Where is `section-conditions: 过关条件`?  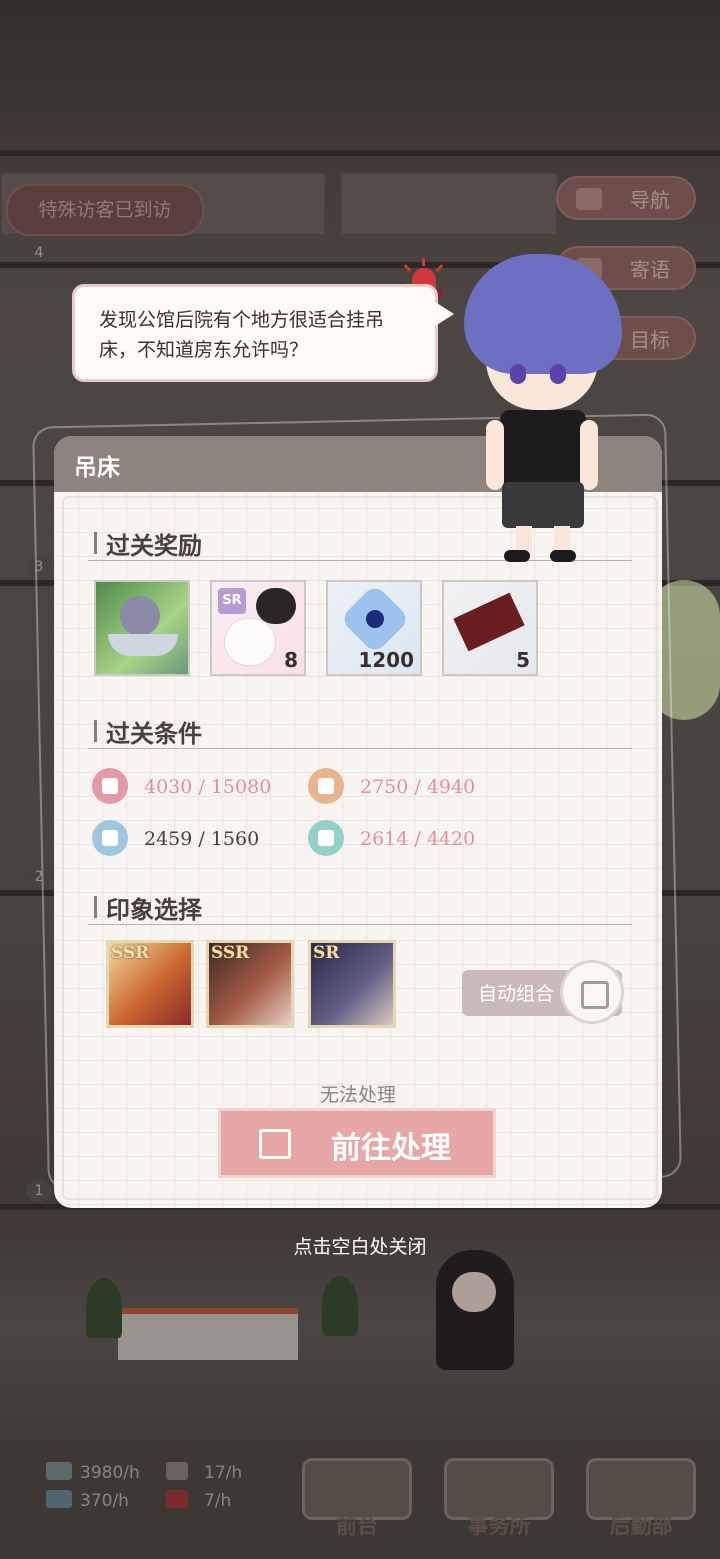 section-conditions: 过关条件 is located at coordinates (360, 731).